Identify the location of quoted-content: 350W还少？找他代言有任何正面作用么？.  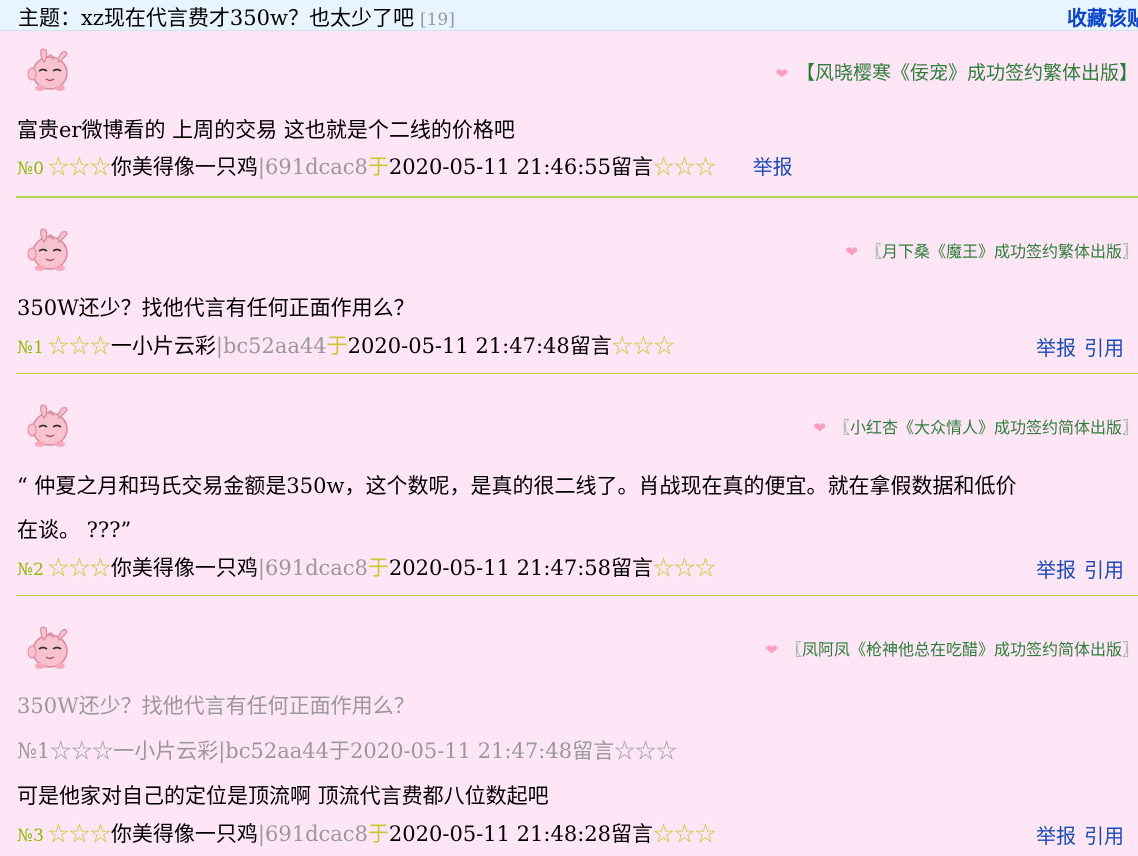
(216, 706).